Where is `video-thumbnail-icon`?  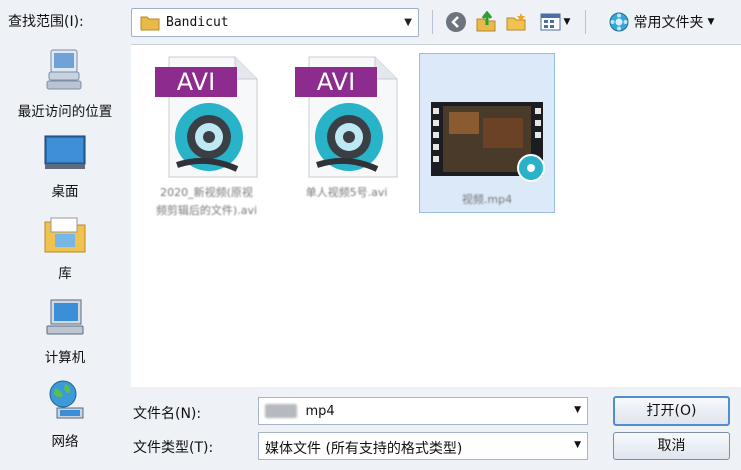
video-thumbnail-icon is located at coordinates (488, 142).